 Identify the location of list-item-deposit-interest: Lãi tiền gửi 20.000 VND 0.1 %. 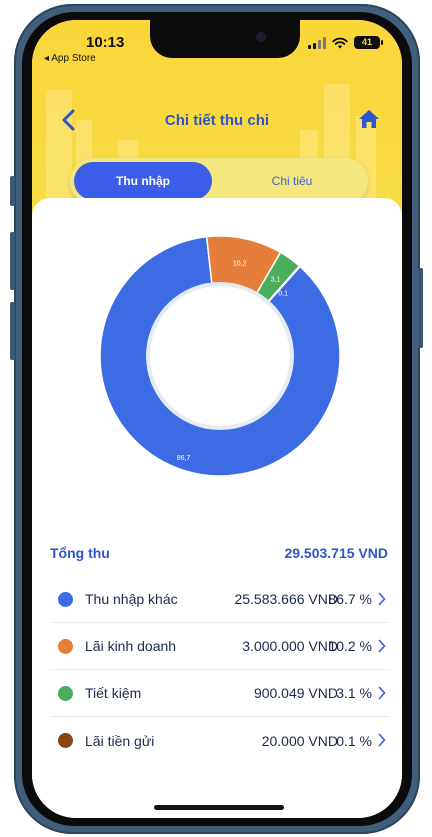
(220, 740).